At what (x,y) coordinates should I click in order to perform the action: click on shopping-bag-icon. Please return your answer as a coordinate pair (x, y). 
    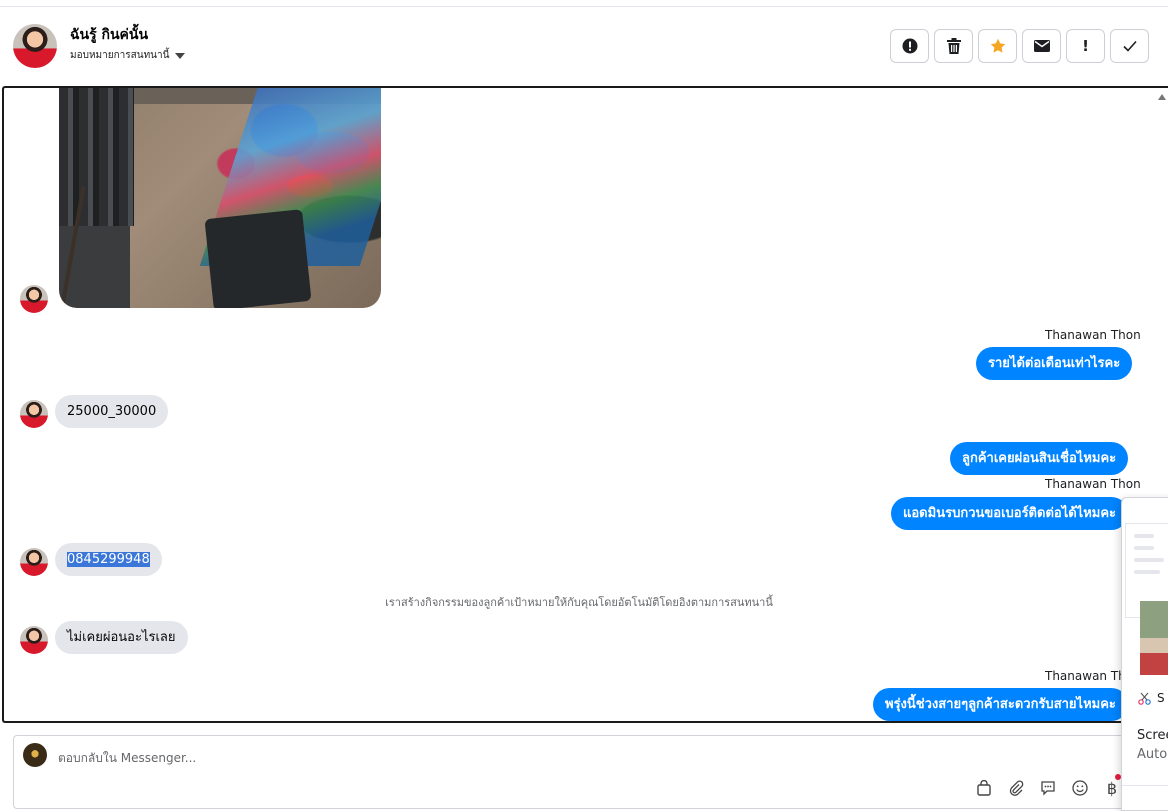
    Looking at the image, I should click on (984, 788).